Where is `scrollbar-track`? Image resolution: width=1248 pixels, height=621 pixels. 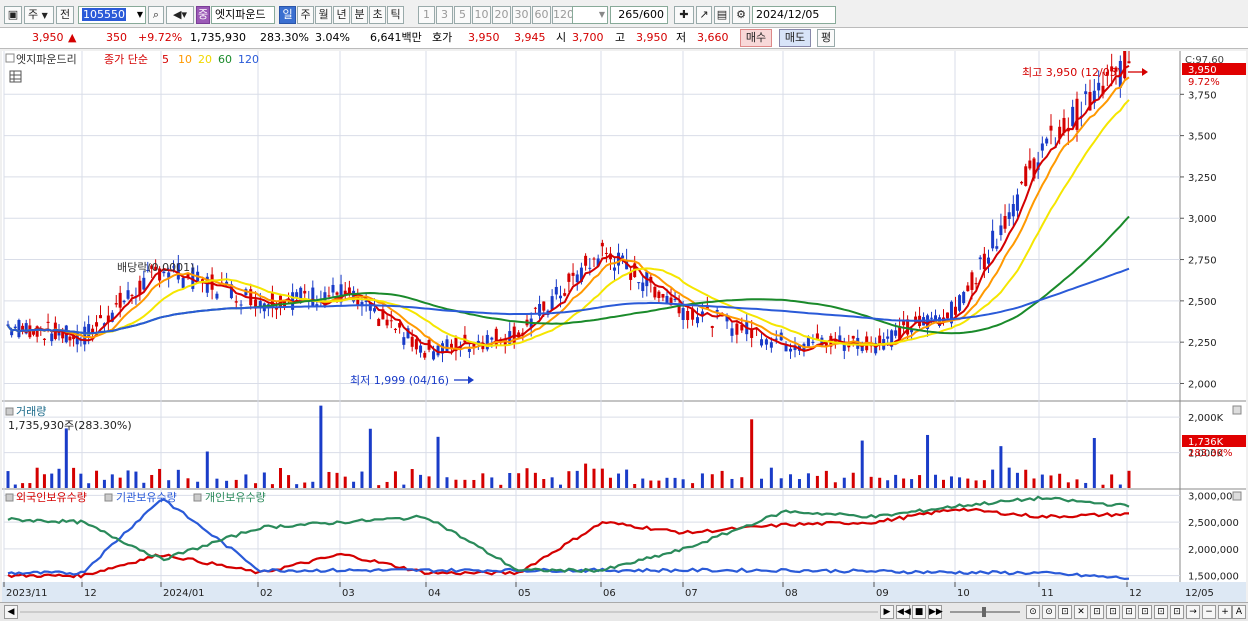 scrollbar-track is located at coordinates (449, 612).